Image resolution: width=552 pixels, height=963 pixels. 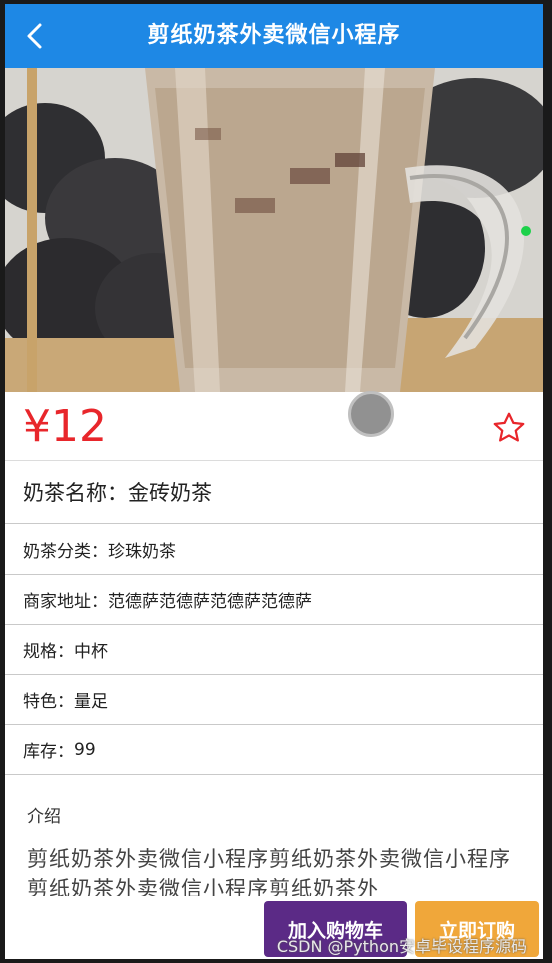 What do you see at coordinates (65, 426) in the screenshot?
I see `price-text: ¥12` at bounding box center [65, 426].